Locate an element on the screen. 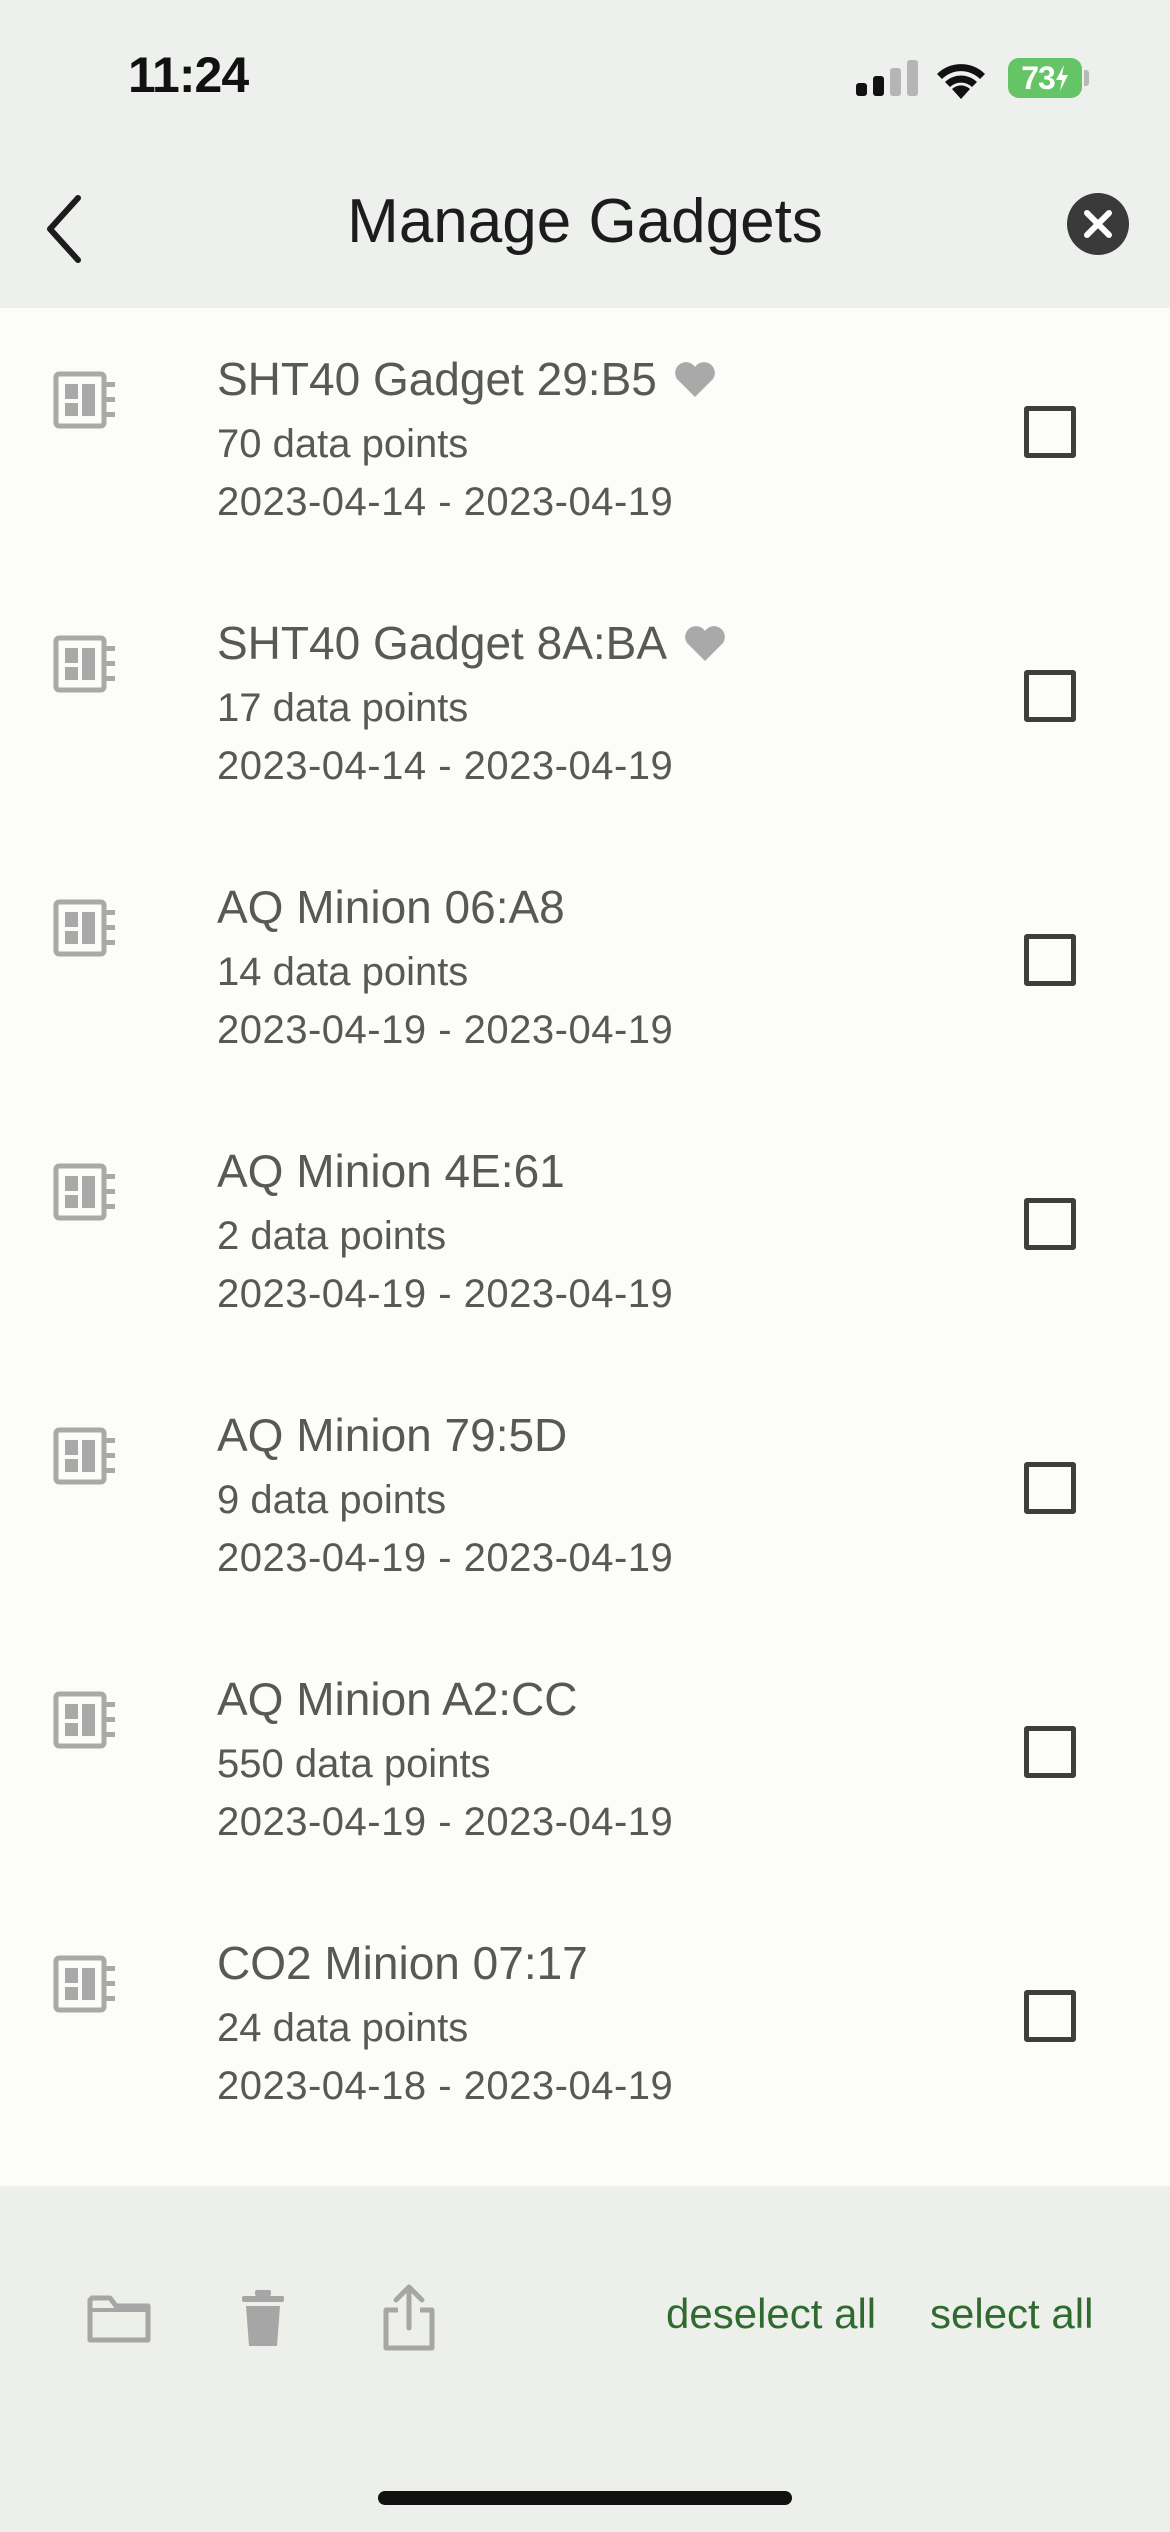  gadget-name: SHT40 Gadget 8A:BA is located at coordinates (472, 643).